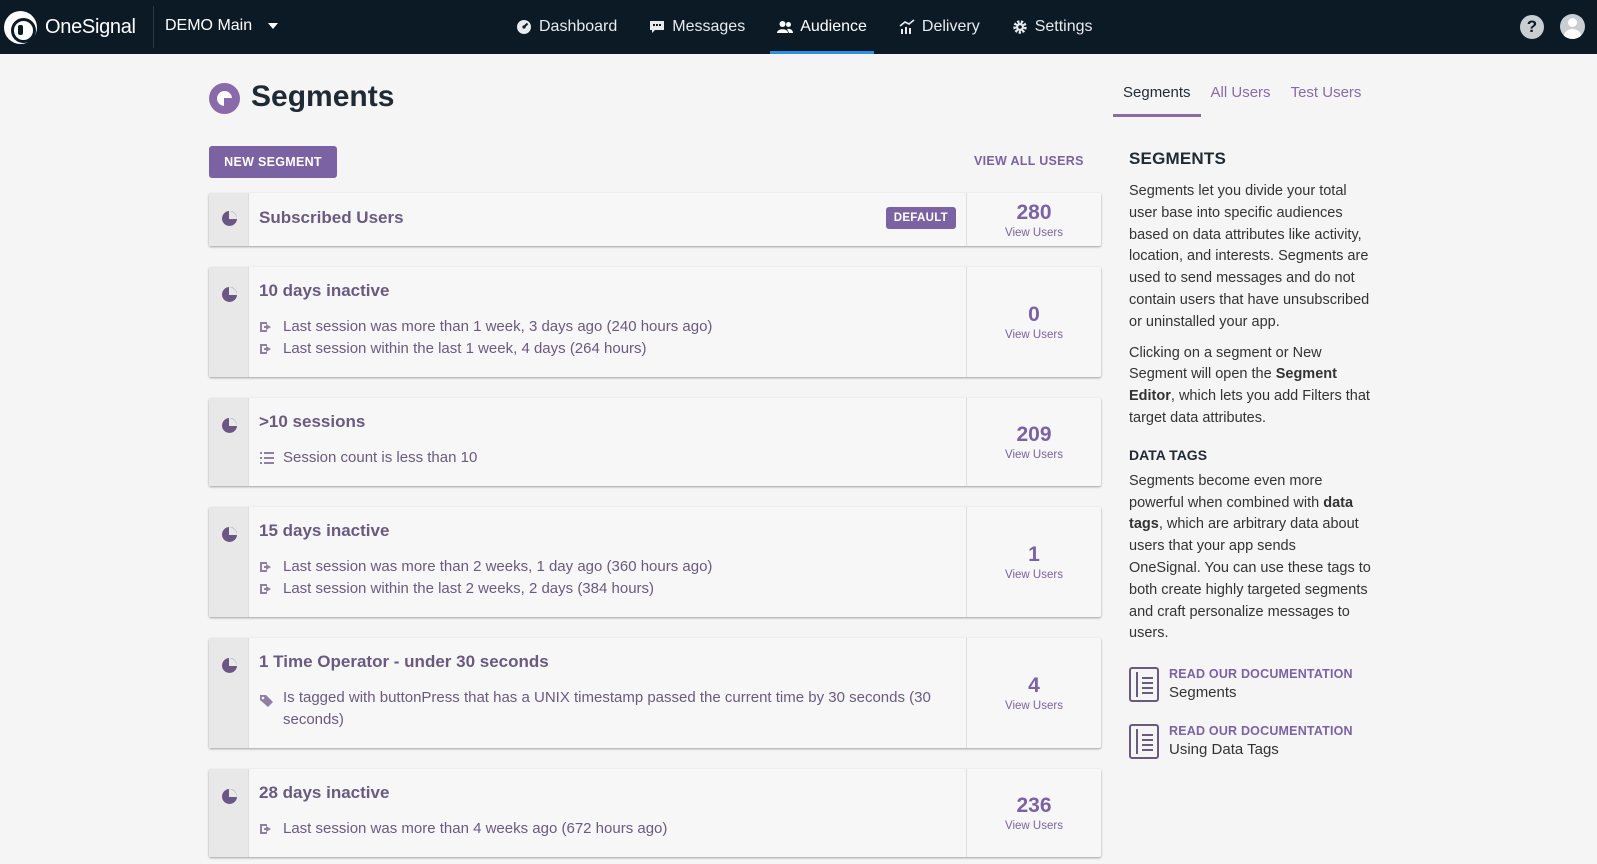  What do you see at coordinates (785, 27) in the screenshot?
I see `audience-icon` at bounding box center [785, 27].